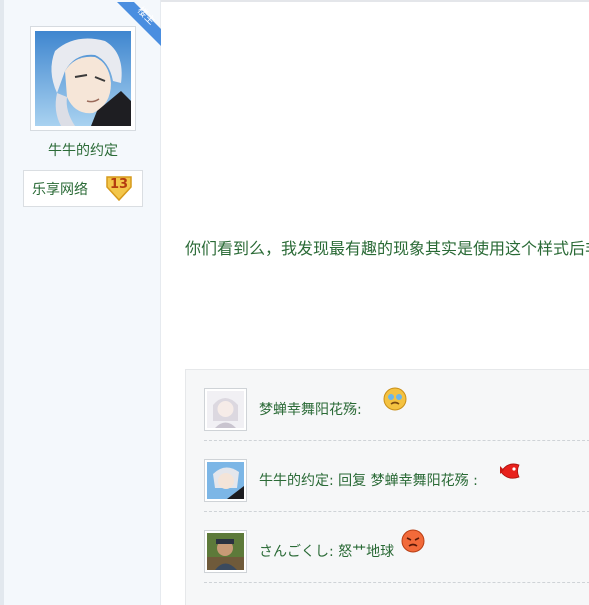 This screenshot has height=605, width=589. I want to click on ribbon-badge-icon: 楼主, so click(139, 24).